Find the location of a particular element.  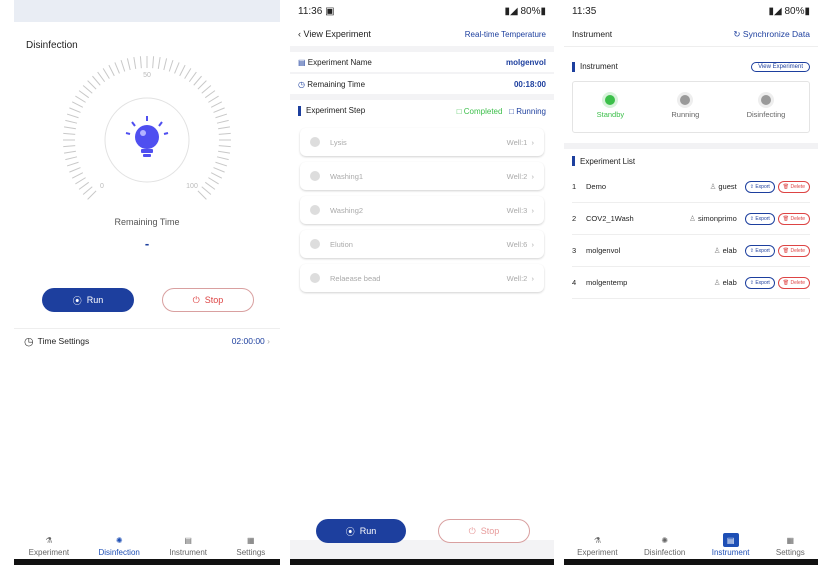

step-name: Washing2 is located at coordinates (347, 210).